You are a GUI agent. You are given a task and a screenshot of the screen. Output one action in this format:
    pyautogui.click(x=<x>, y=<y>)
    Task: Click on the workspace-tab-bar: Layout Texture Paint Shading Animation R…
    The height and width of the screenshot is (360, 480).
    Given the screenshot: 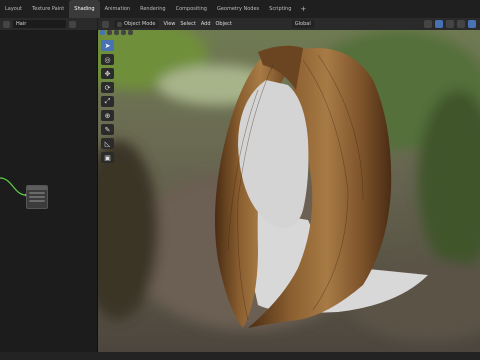 What is the action you would take?
    pyautogui.click(x=240, y=9)
    